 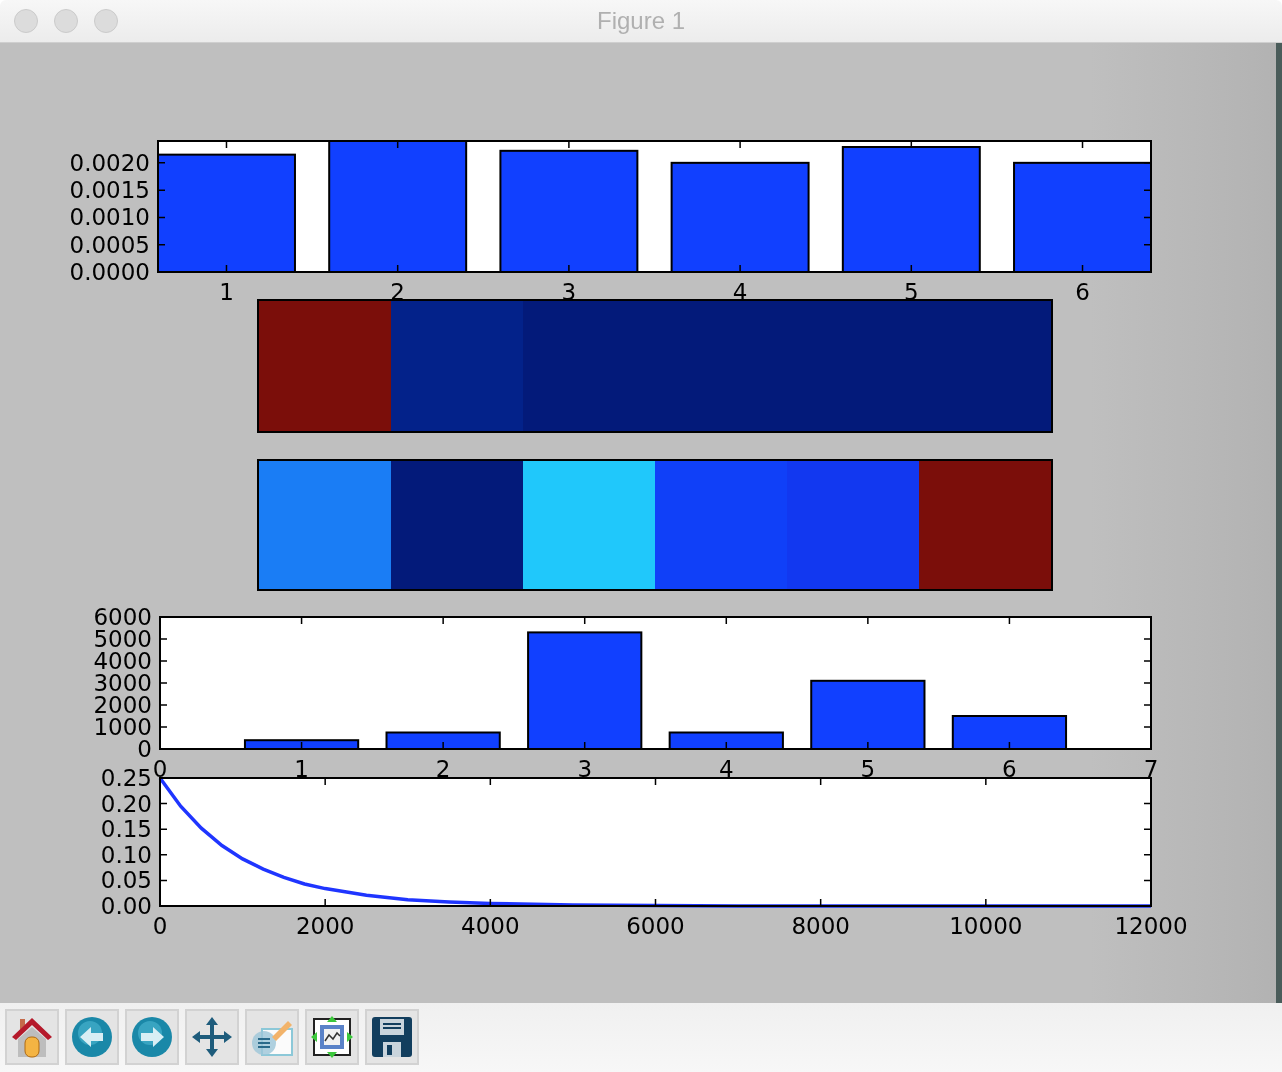 I want to click on subplots-button, so click(x=332, y=1037).